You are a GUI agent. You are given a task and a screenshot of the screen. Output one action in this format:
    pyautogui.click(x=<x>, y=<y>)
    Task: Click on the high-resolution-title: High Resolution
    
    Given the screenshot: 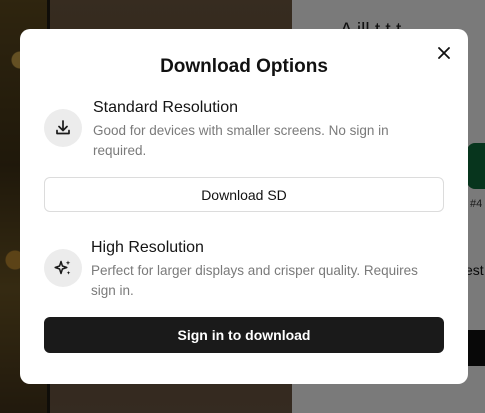 What is the action you would take?
    pyautogui.click(x=147, y=247)
    